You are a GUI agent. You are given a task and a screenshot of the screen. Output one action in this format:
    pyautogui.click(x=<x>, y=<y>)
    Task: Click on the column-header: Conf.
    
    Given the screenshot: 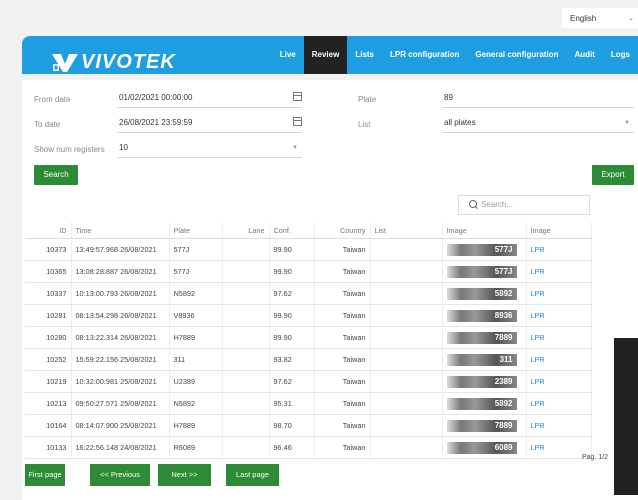 What is the action you would take?
    pyautogui.click(x=292, y=230)
    